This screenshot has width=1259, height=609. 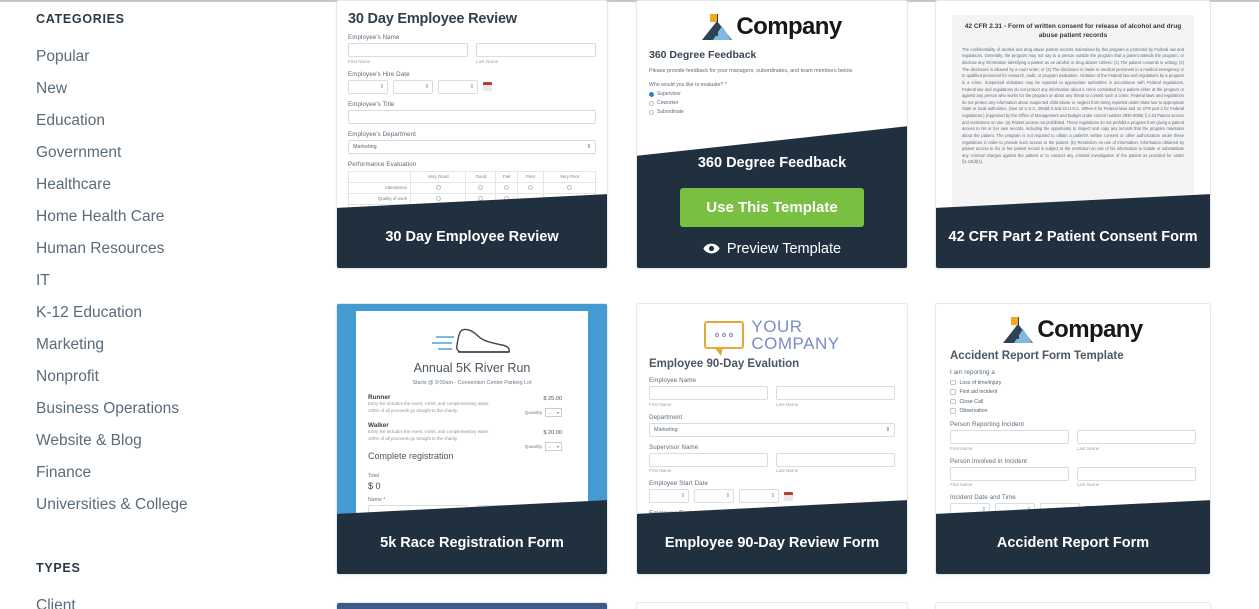 I want to click on sidebar-item-education: Education, so click(x=186, y=121).